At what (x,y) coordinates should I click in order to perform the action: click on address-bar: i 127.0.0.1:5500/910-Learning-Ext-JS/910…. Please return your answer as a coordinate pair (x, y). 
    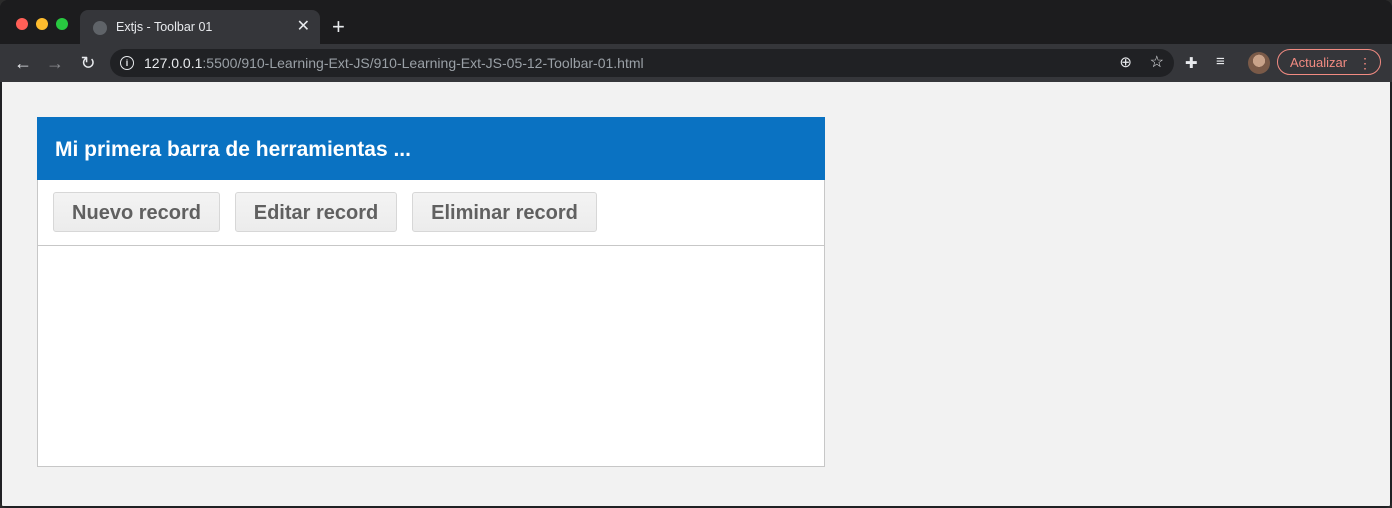
    Looking at the image, I should click on (642, 63).